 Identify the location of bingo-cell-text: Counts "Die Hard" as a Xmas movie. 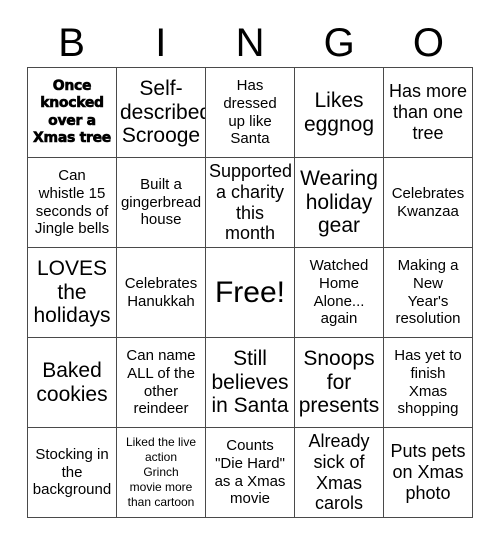
(250, 472).